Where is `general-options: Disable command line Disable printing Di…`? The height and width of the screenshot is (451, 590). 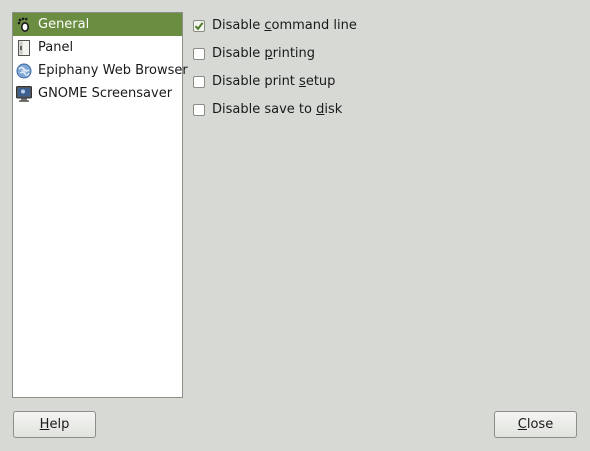 general-options: Disable command line Disable printing Di… is located at coordinates (274, 68).